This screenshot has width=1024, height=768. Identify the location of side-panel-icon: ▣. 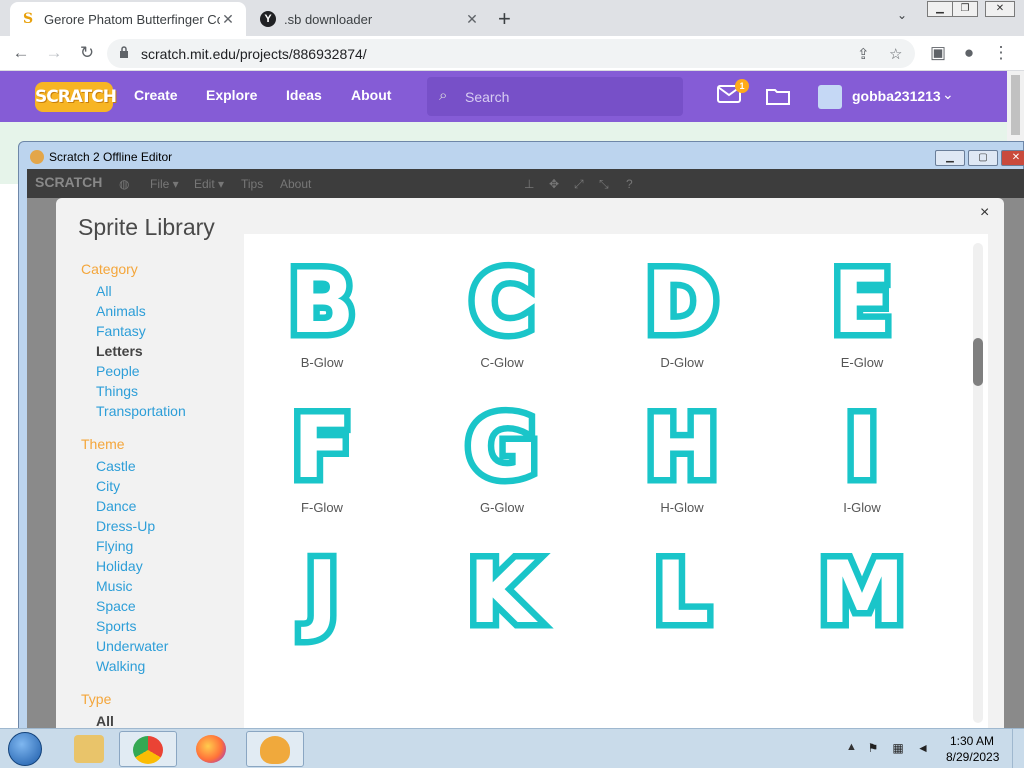
(938, 53).